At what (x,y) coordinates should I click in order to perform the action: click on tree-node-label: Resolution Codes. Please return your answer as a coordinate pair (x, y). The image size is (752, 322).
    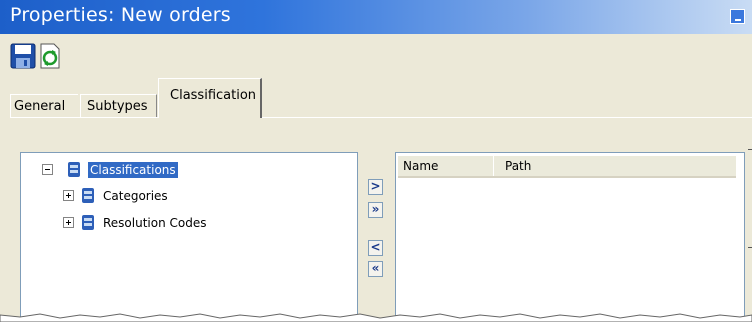
    Looking at the image, I should click on (155, 223).